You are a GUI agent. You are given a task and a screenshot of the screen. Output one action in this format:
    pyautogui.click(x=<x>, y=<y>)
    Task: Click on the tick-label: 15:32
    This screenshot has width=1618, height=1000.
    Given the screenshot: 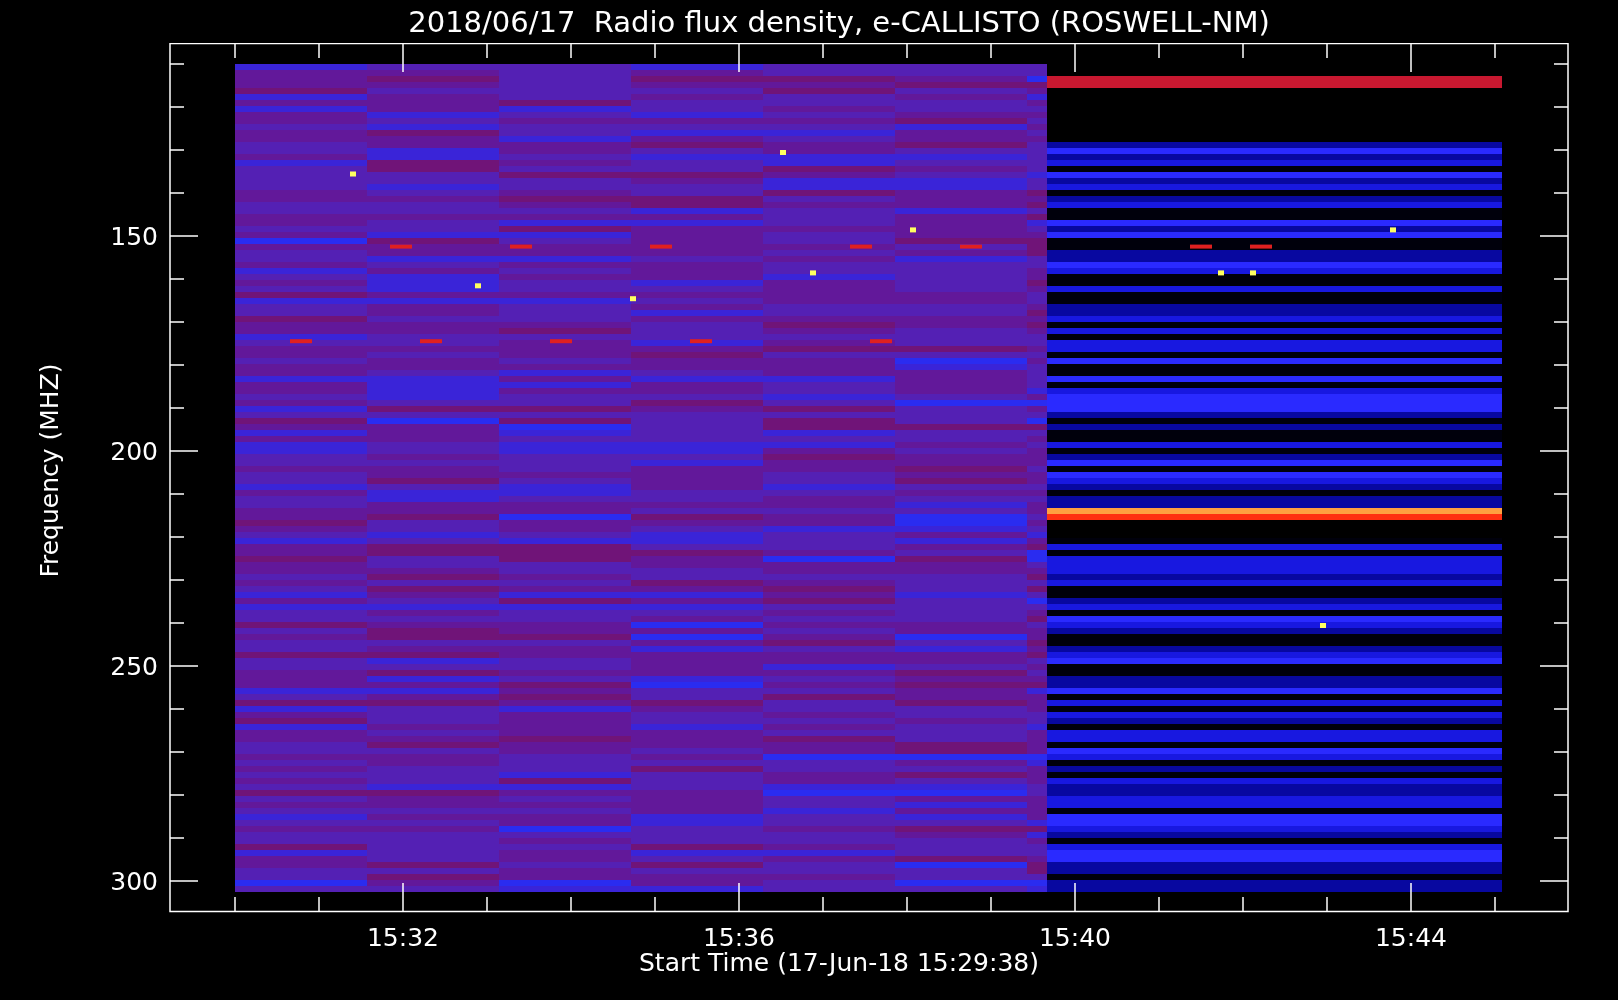 What is the action you would take?
    pyautogui.click(x=403, y=935)
    